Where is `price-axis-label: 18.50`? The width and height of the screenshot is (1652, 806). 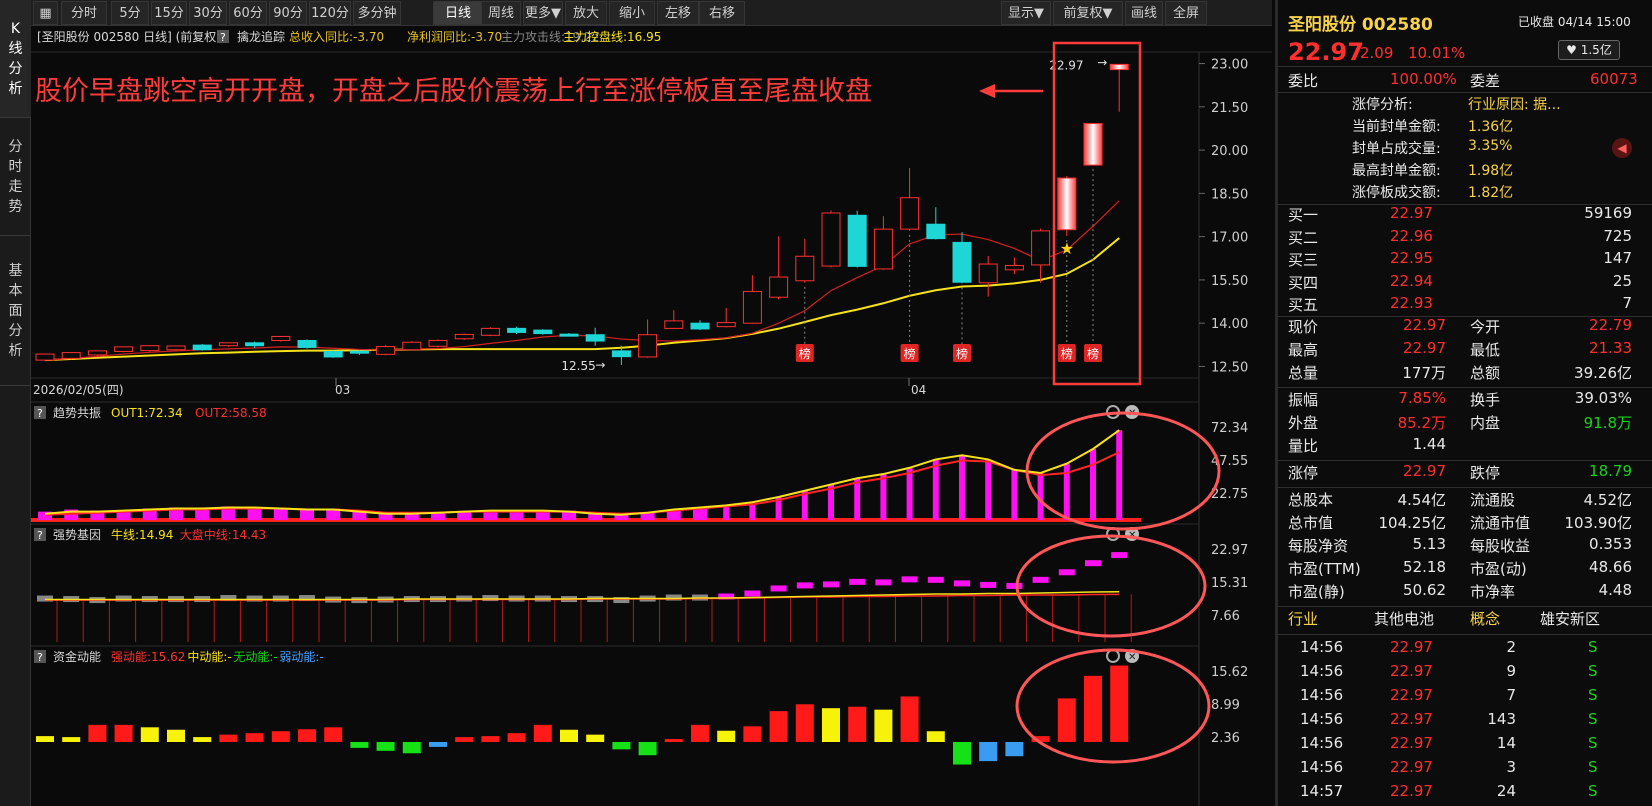
price-axis-label: 18.50 is located at coordinates (1229, 194).